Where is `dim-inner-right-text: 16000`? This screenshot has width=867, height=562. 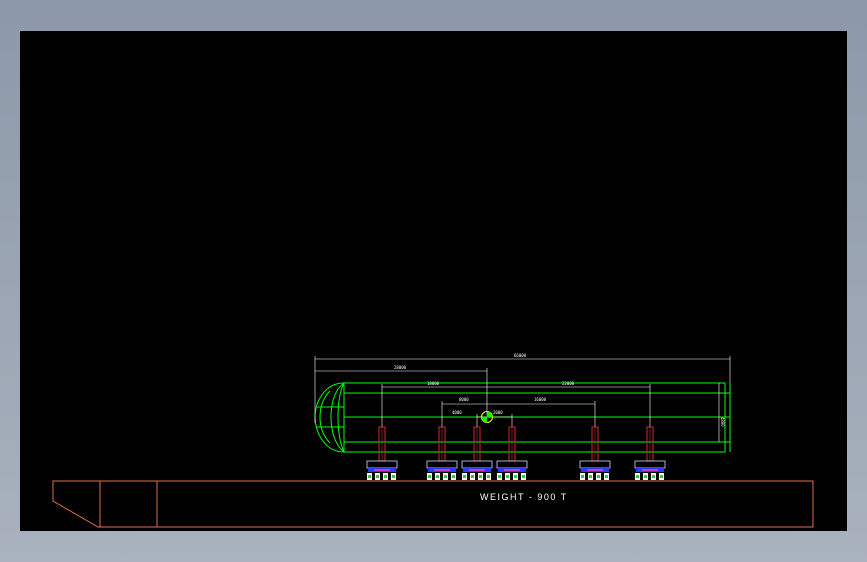 dim-inner-right-text: 16000 is located at coordinates (540, 399).